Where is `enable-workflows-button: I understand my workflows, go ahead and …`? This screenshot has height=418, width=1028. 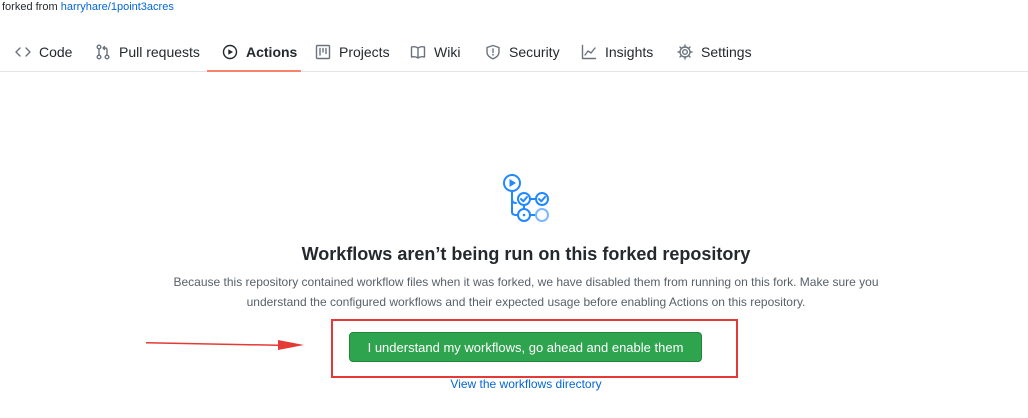
enable-workflows-button: I understand my workflows, go ahead and … is located at coordinates (525, 347).